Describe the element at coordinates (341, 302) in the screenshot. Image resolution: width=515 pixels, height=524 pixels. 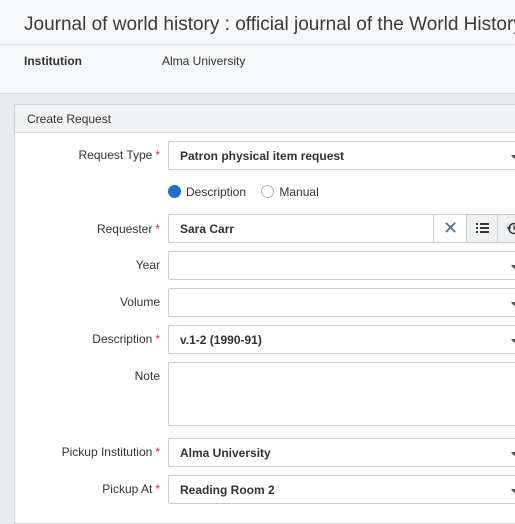
I see `volume-select` at that location.